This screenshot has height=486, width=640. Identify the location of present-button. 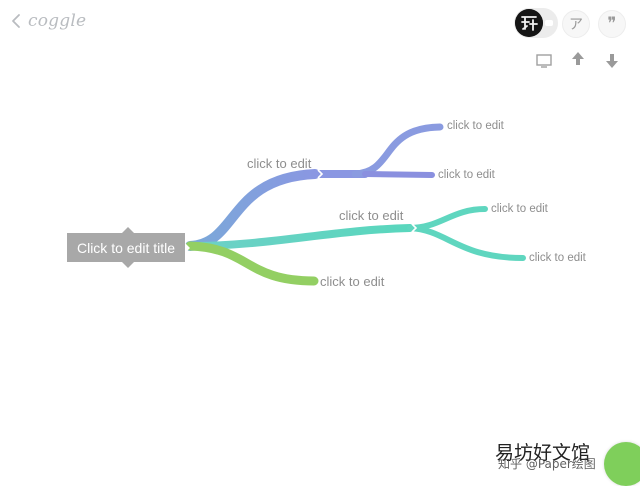
(544, 61).